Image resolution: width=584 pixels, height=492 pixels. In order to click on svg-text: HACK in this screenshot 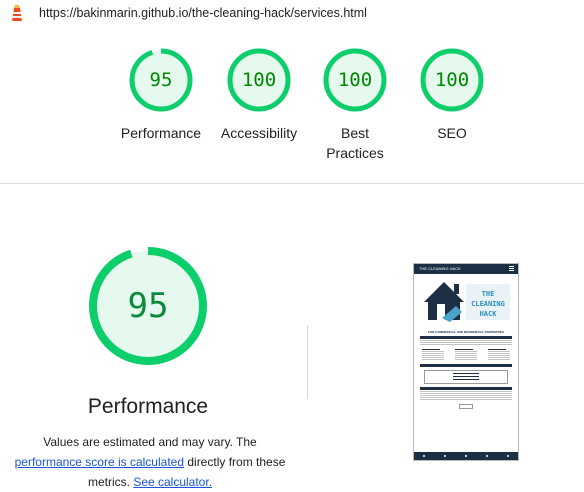, I will do `click(489, 314)`.